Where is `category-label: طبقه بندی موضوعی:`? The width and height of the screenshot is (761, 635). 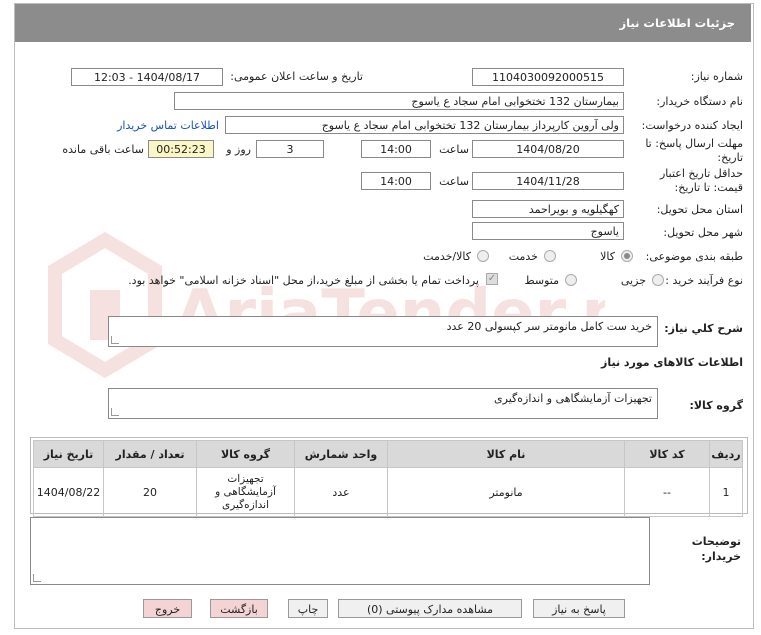
category-label: طبقه بندی موضوعی: is located at coordinates (694, 256).